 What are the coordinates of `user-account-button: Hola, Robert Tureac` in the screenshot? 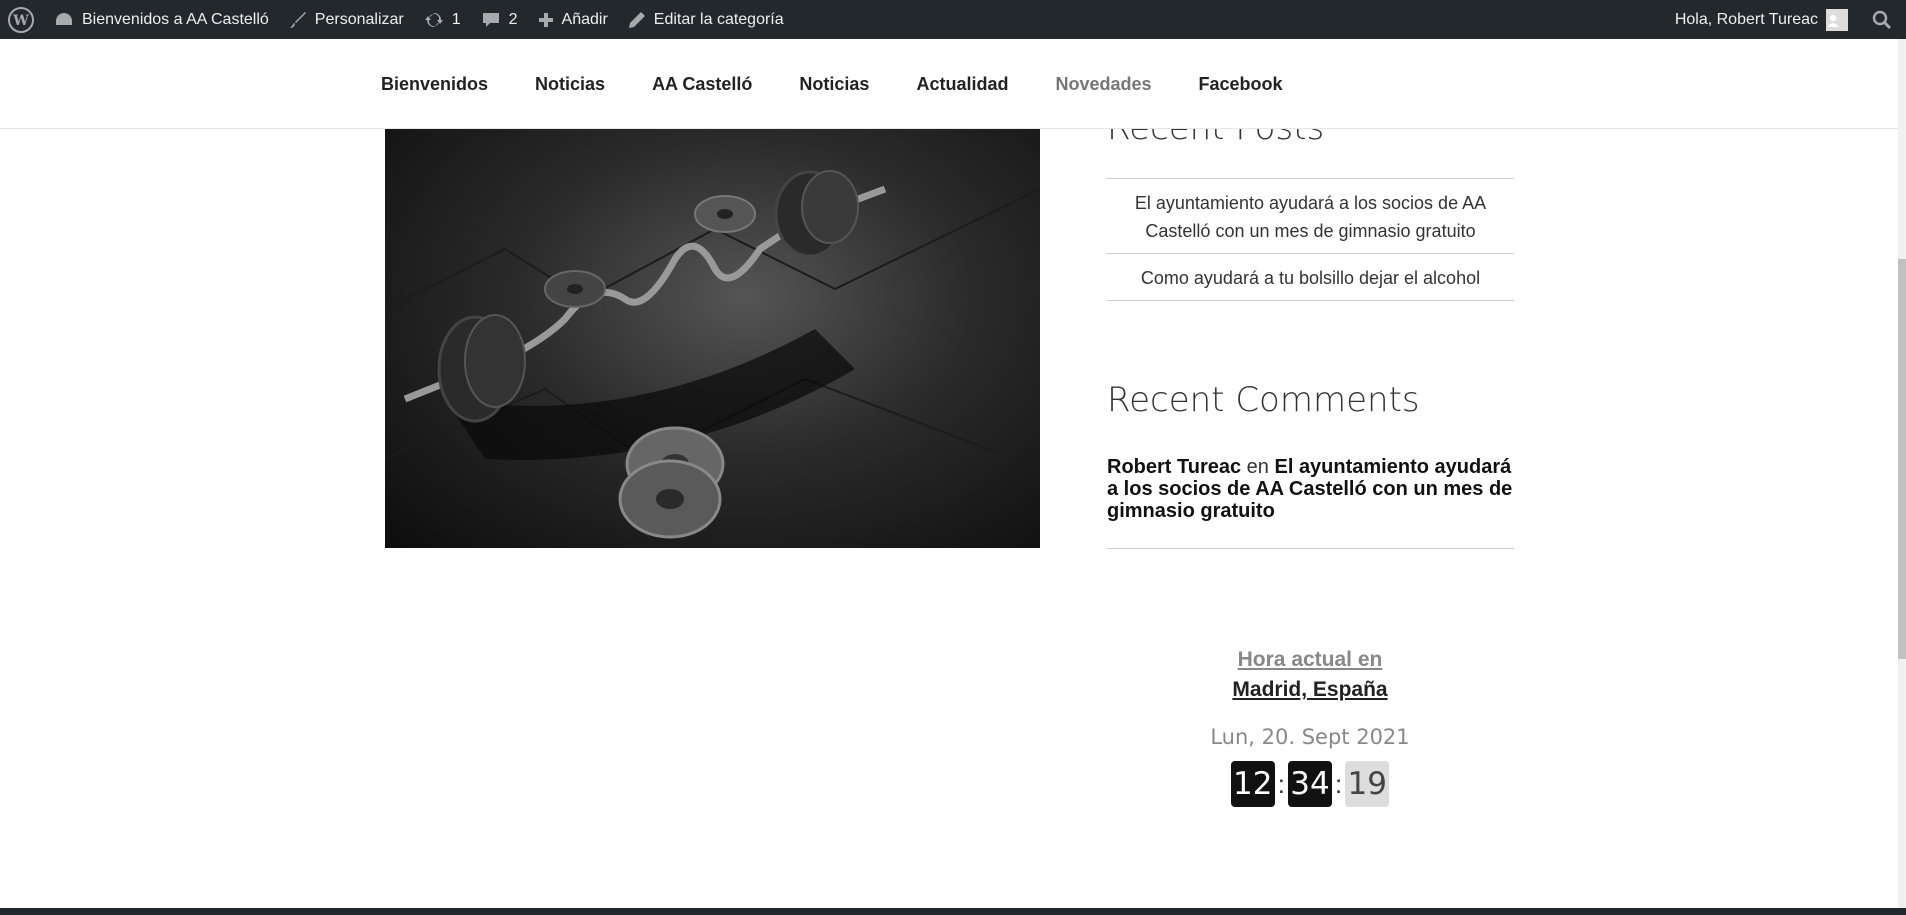 It's located at (1763, 19).